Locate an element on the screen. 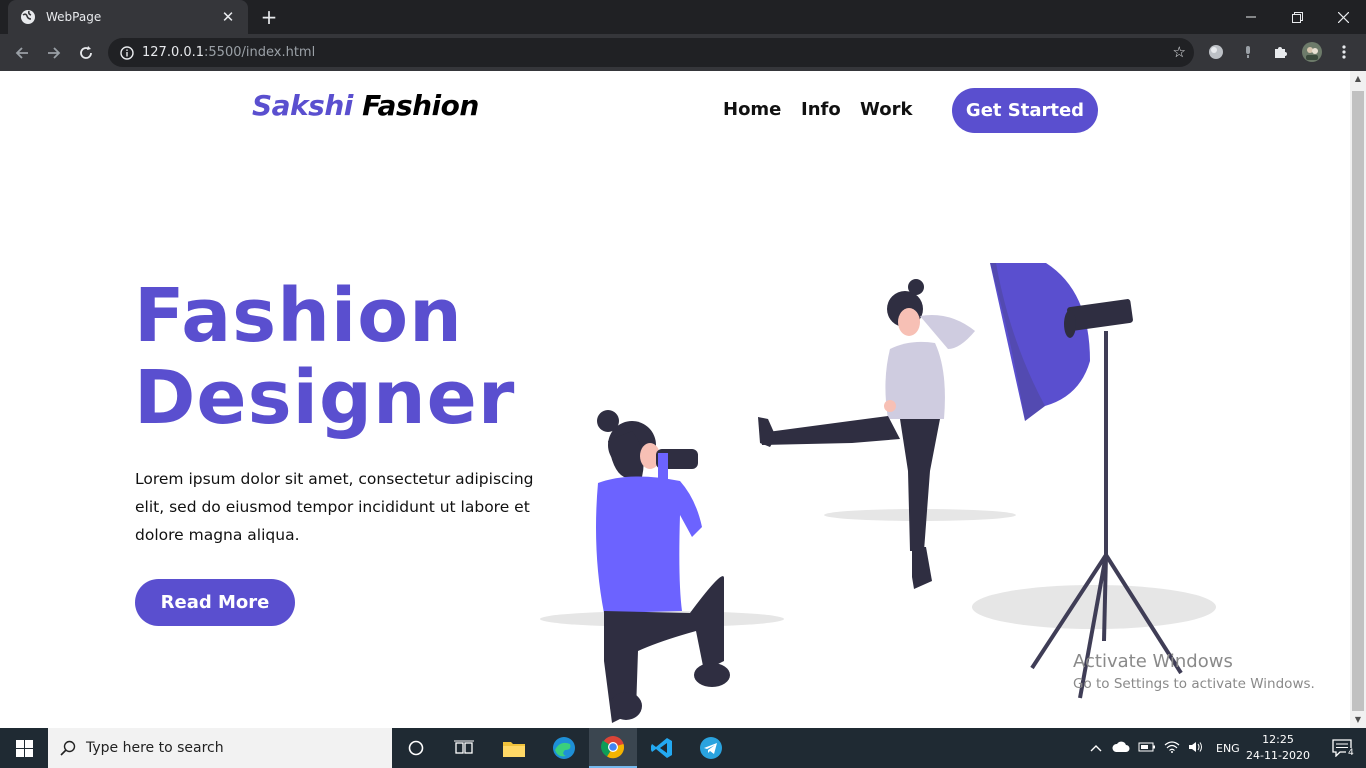  vscode-icon is located at coordinates (662, 748).